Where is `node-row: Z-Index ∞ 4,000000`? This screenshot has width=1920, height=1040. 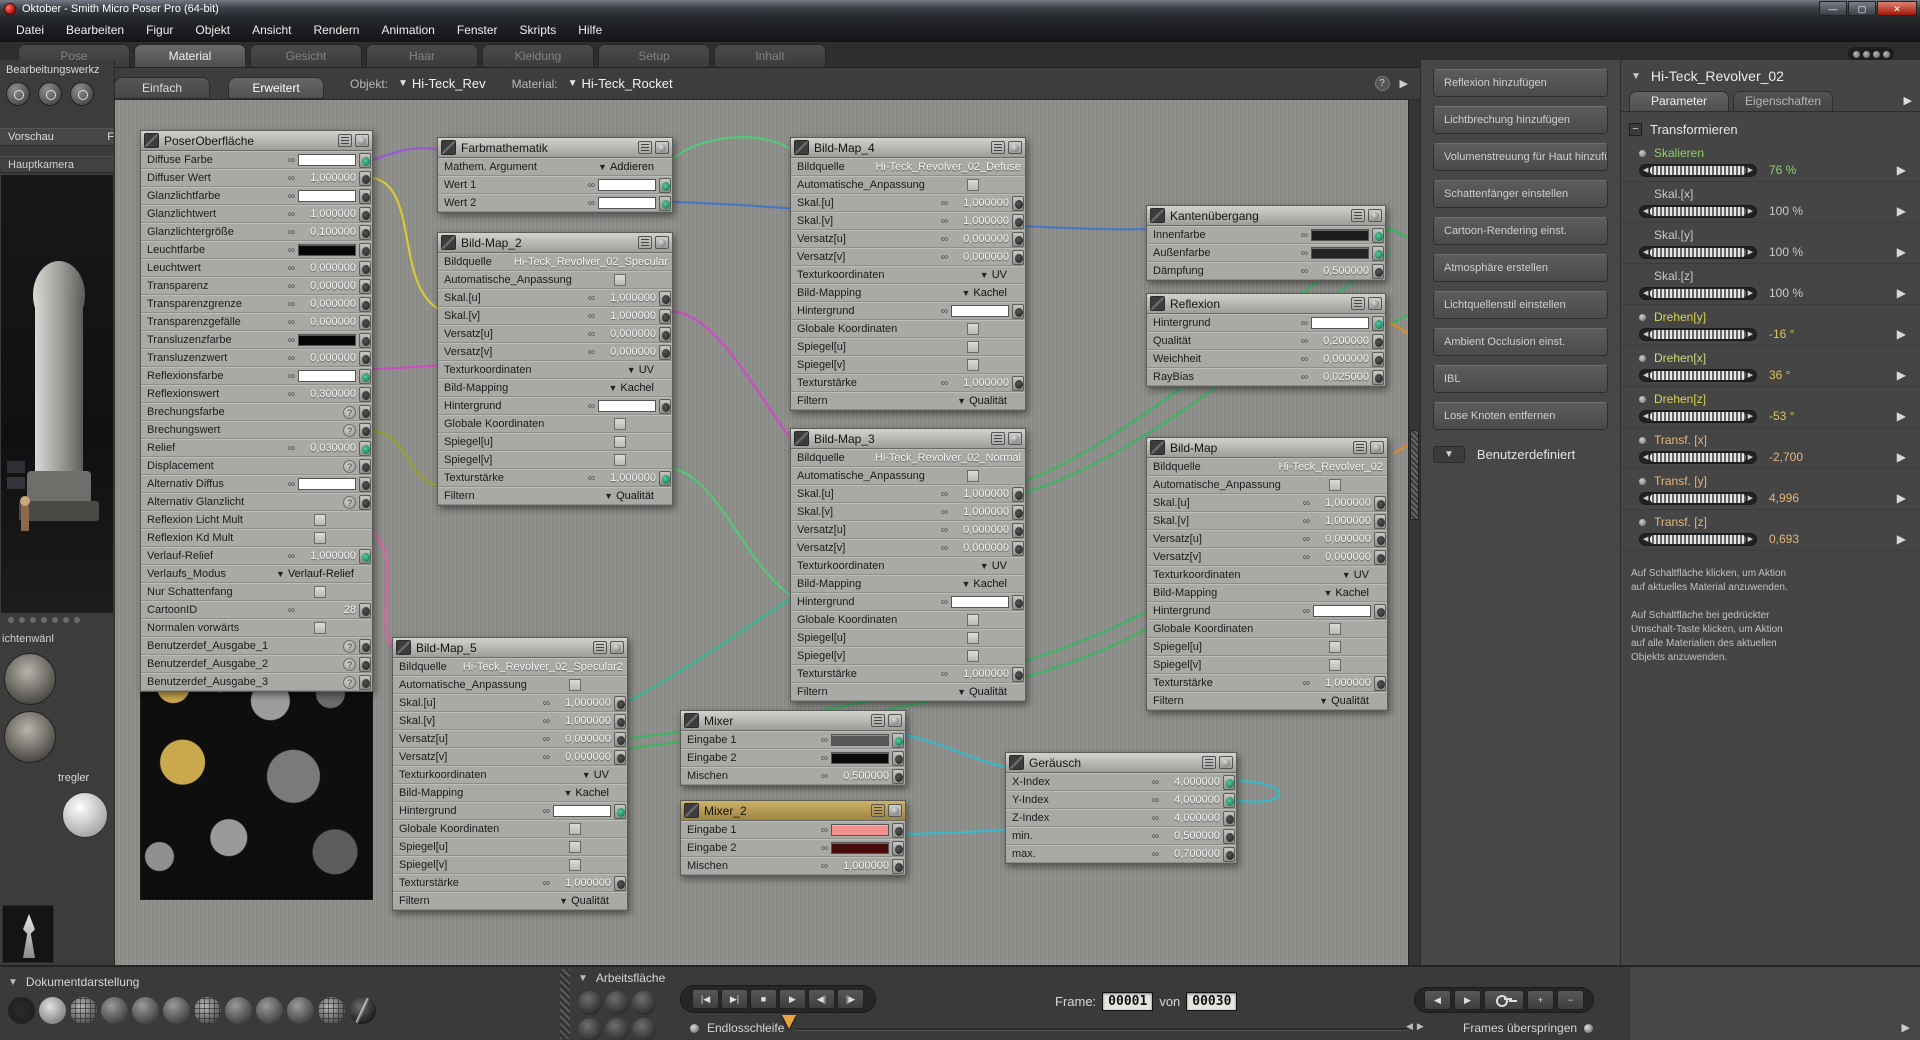 node-row: Z-Index ∞ 4,000000 is located at coordinates (1121, 818).